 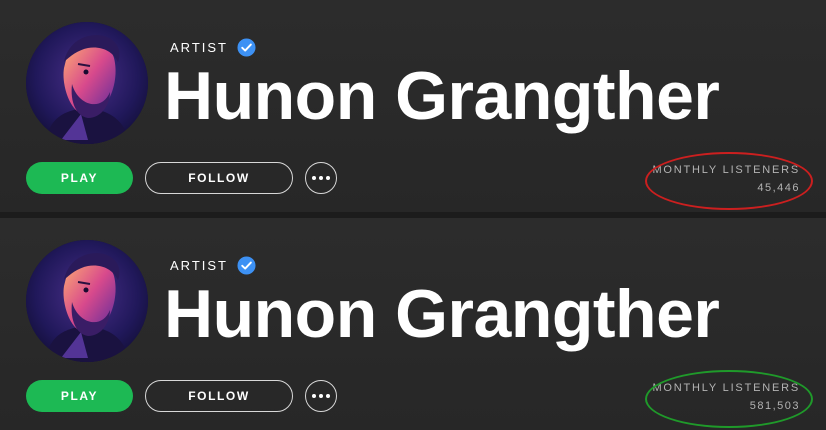 What do you see at coordinates (774, 406) in the screenshot?
I see `monthly-listeners-count: 581,503` at bounding box center [774, 406].